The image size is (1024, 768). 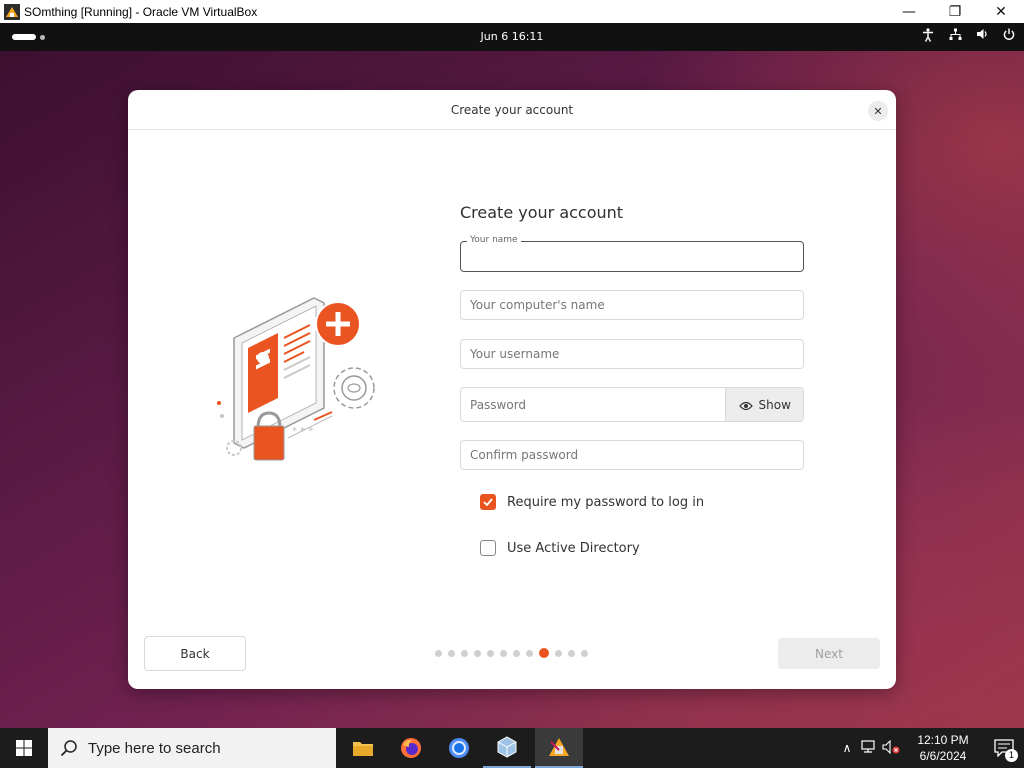 What do you see at coordinates (891, 748) in the screenshot?
I see `volume-muted-icon` at bounding box center [891, 748].